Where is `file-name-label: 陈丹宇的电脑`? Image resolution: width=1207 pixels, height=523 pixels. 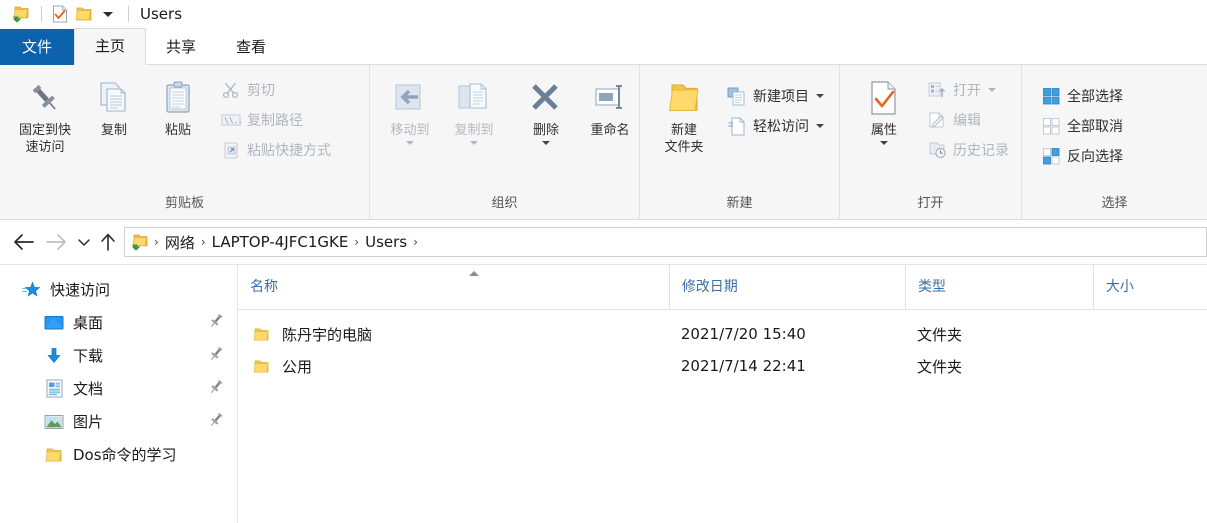 file-name-label: 陈丹宇的电脑 is located at coordinates (327, 334).